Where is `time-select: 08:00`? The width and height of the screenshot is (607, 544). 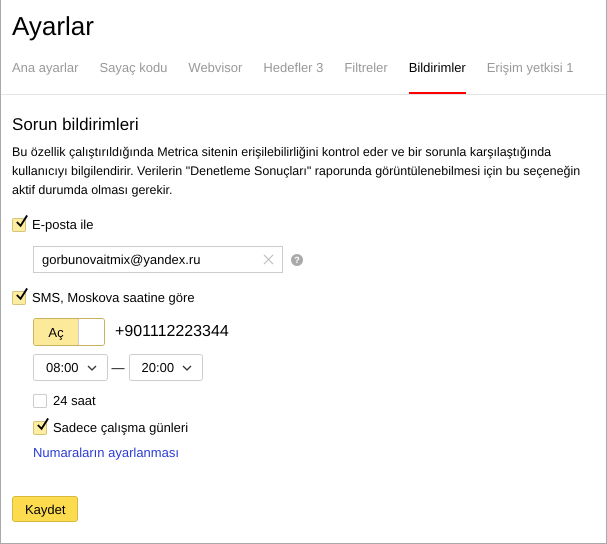
time-select: 08:00 is located at coordinates (70, 367).